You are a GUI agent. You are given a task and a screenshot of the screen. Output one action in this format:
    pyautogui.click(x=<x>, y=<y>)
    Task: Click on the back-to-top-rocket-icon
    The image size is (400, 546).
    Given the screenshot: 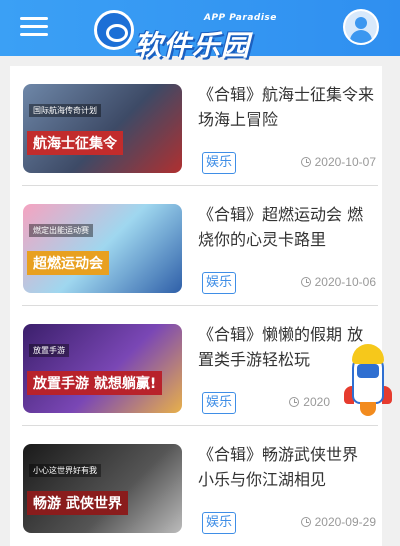 What is the action you would take?
    pyautogui.click(x=367, y=379)
    